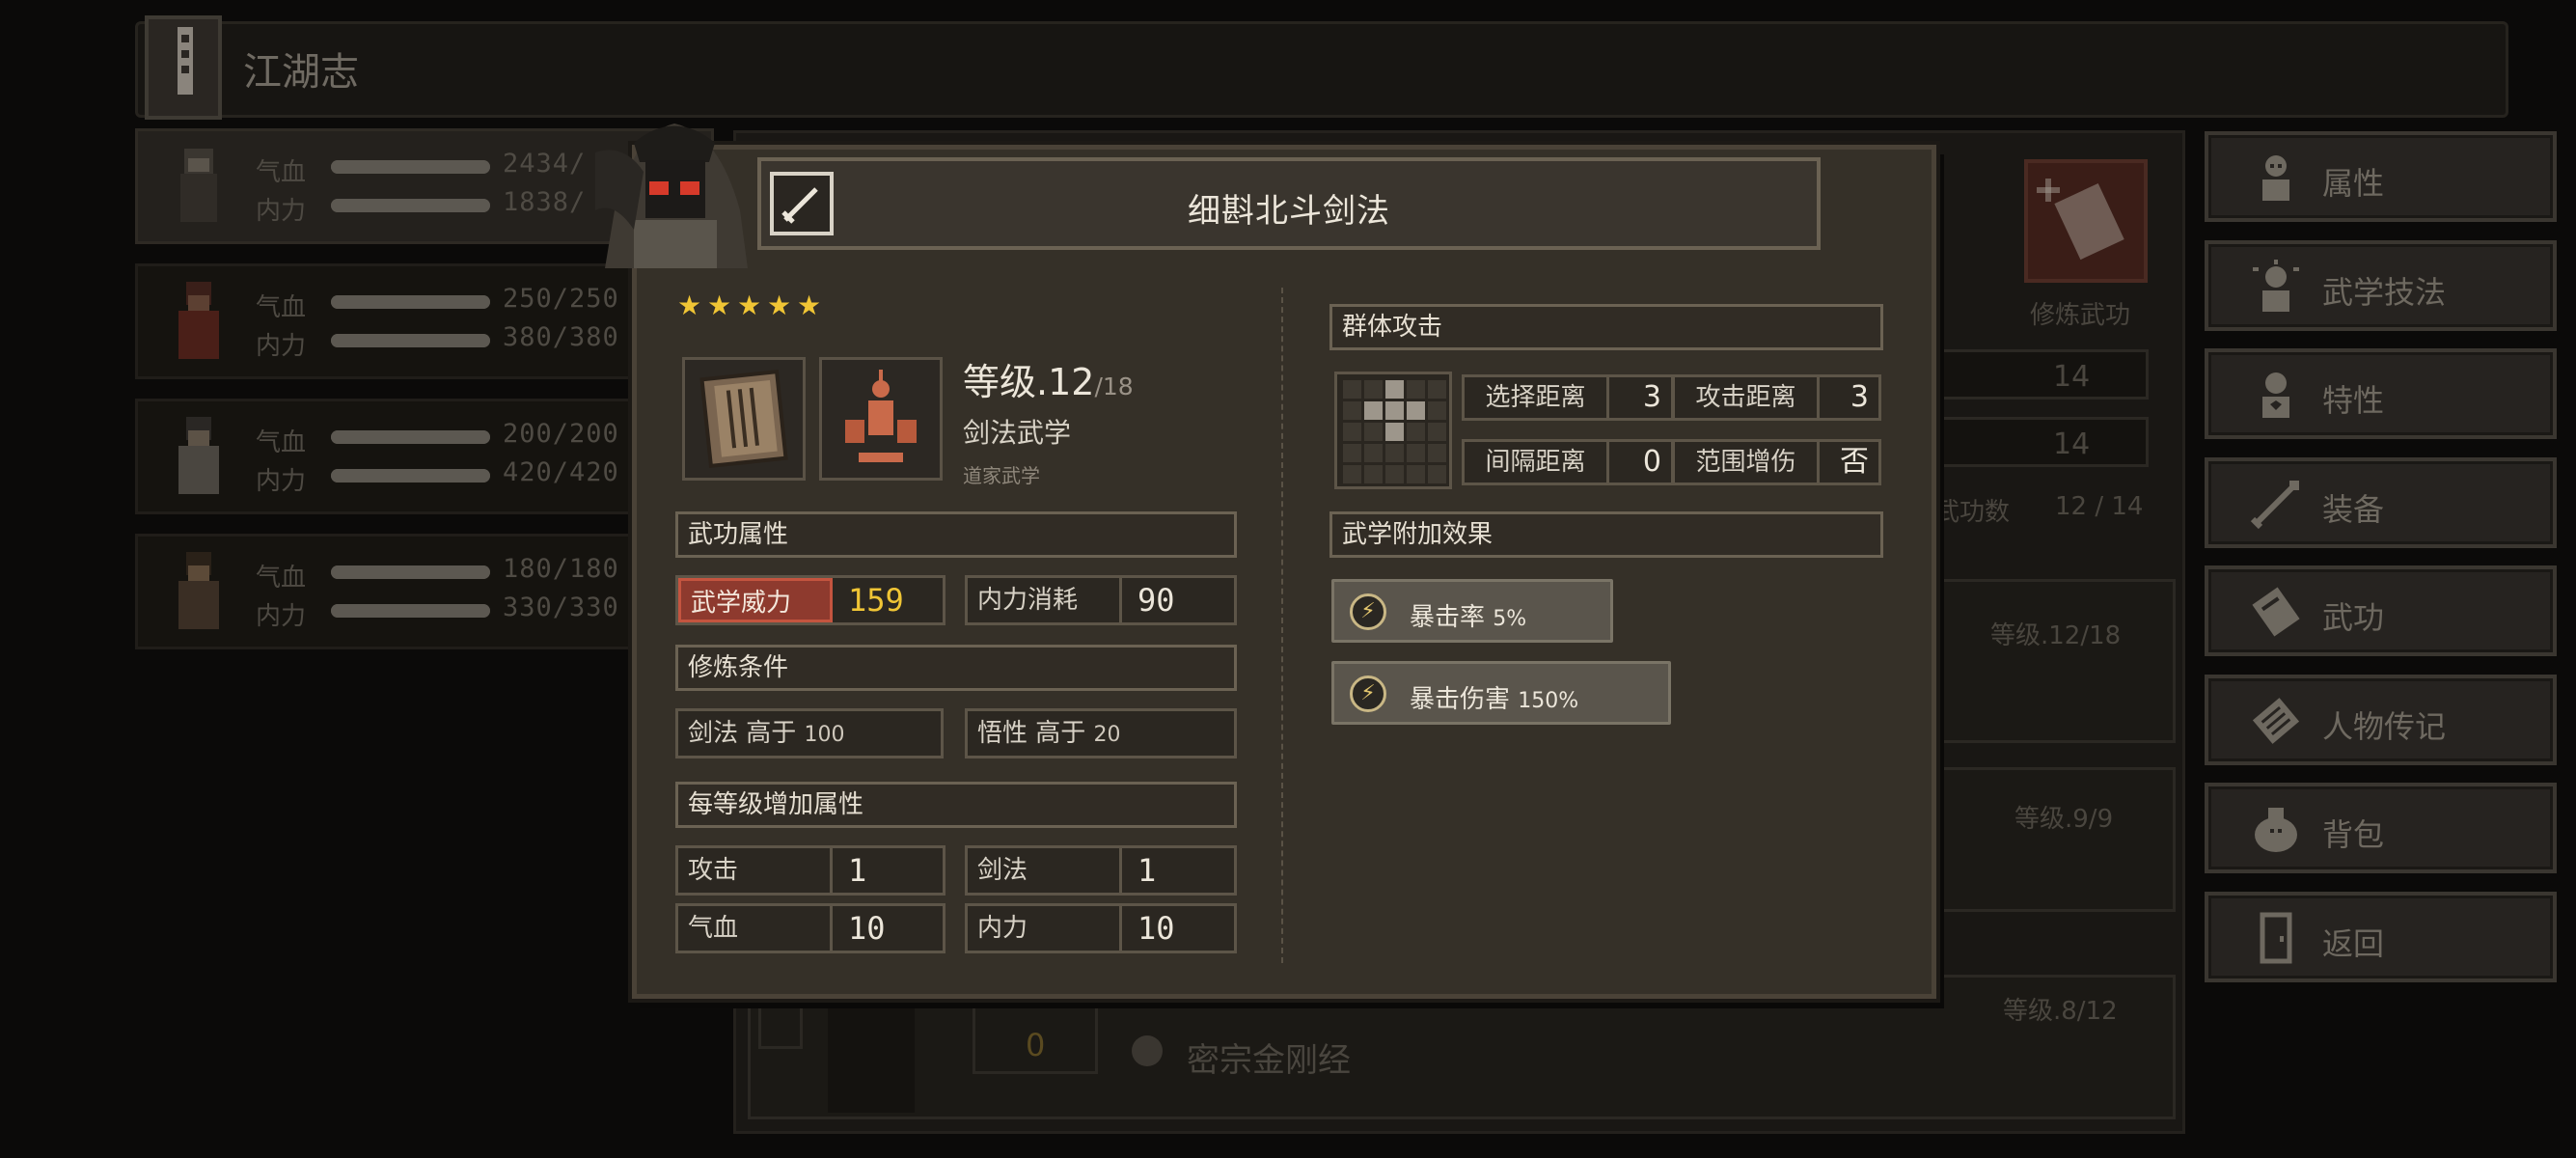 The image size is (2576, 1158). What do you see at coordinates (2276, 938) in the screenshot?
I see `door-return-icon` at bounding box center [2276, 938].